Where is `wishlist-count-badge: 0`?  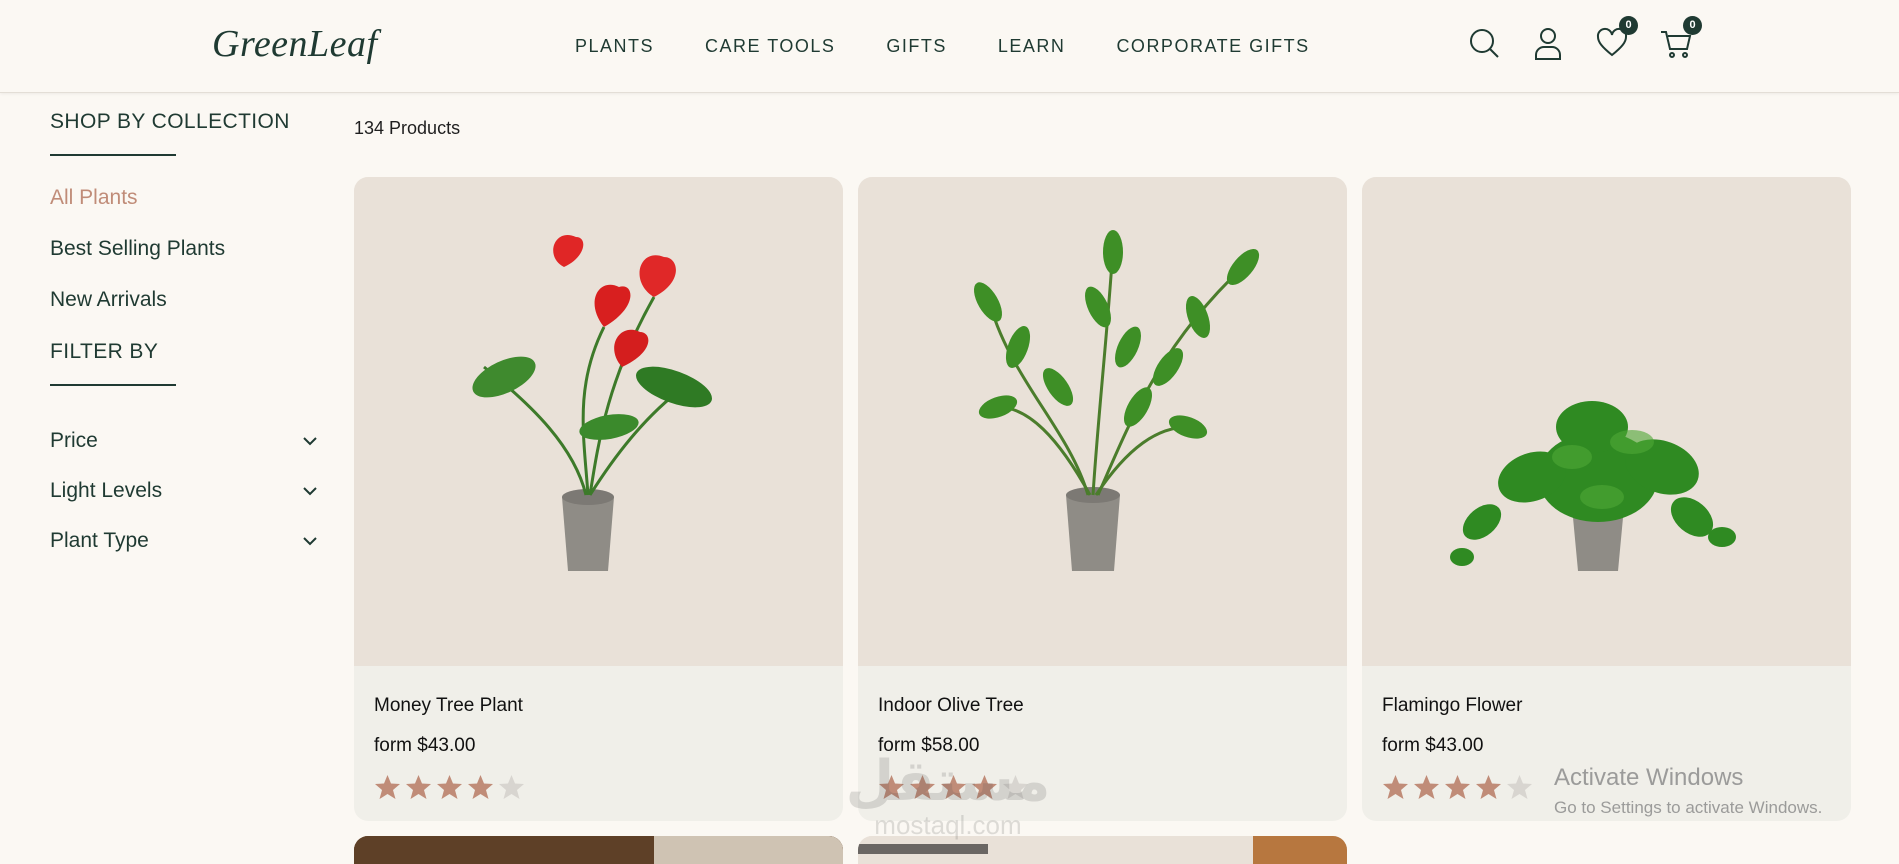
wishlist-count-badge: 0 is located at coordinates (1628, 25).